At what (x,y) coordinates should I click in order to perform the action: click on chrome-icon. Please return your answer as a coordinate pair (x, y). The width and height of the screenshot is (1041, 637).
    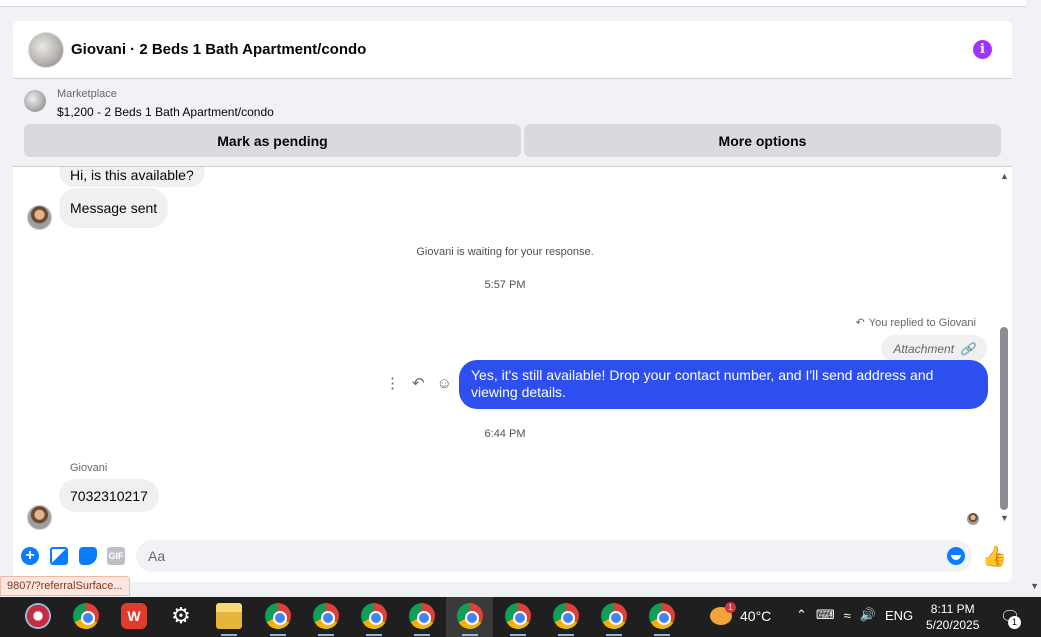
    Looking at the image, I should click on (86, 616).